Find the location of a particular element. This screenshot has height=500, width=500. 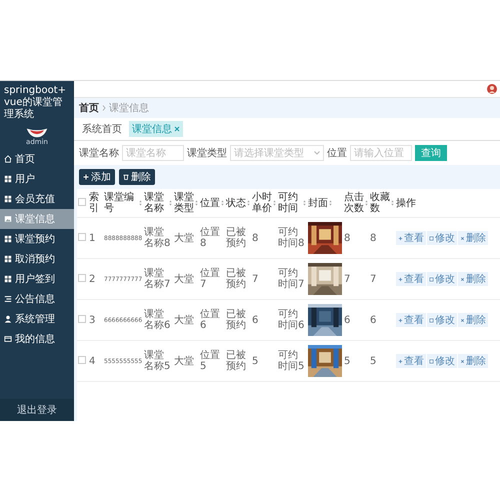

column-header: 封面 is located at coordinates (318, 203).